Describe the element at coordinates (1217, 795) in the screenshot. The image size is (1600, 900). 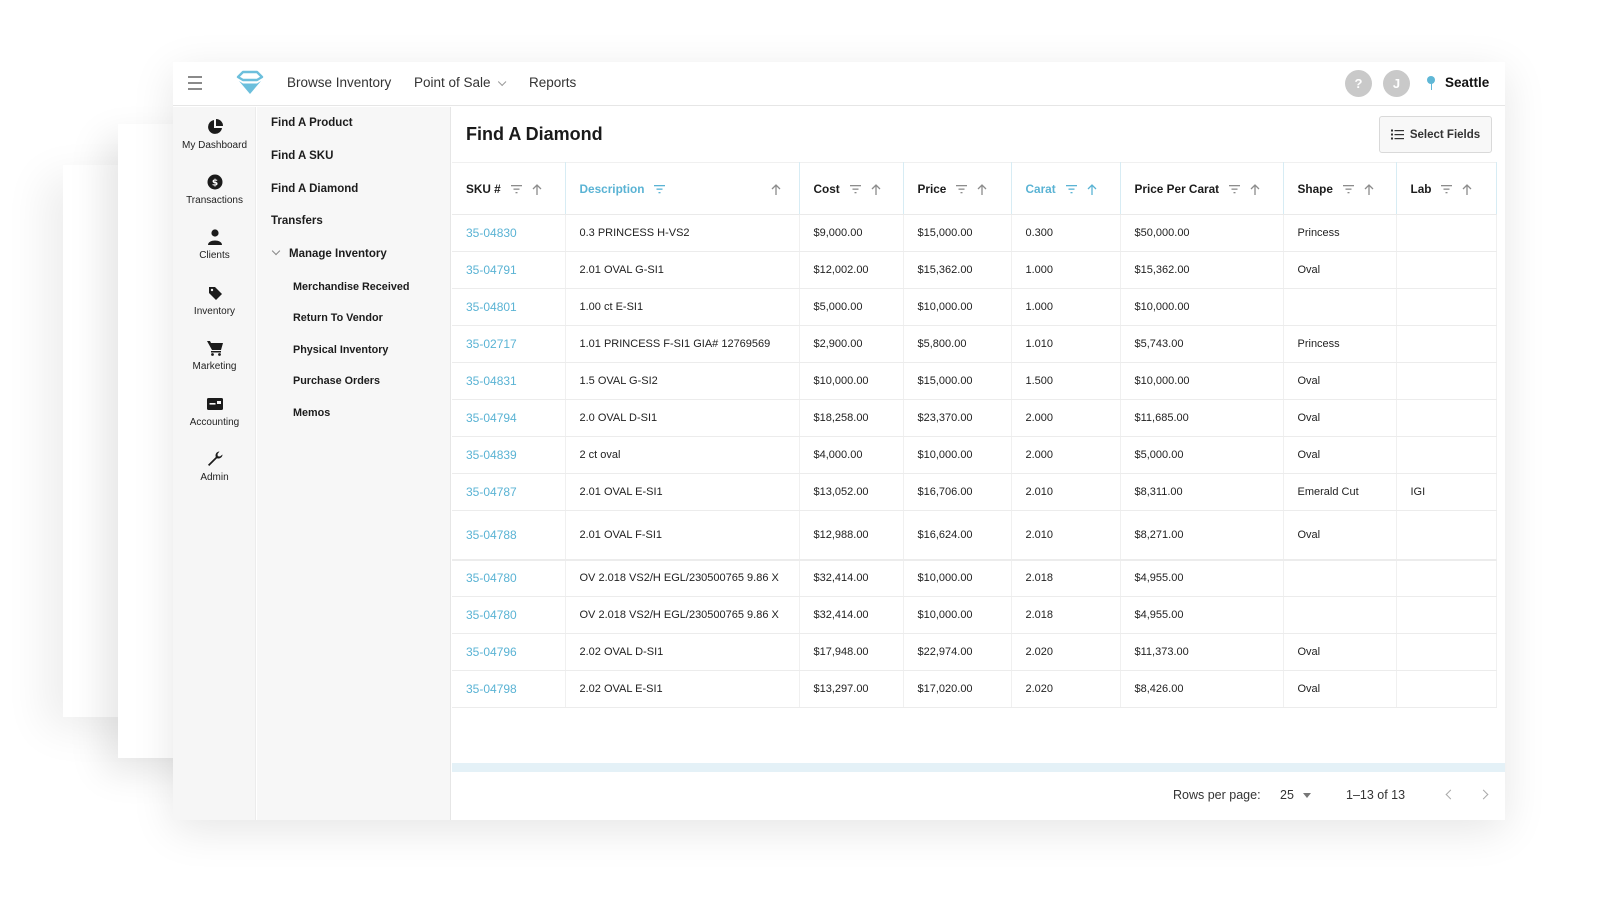
I see `rows-per-page-label: Rows per page:` at that location.